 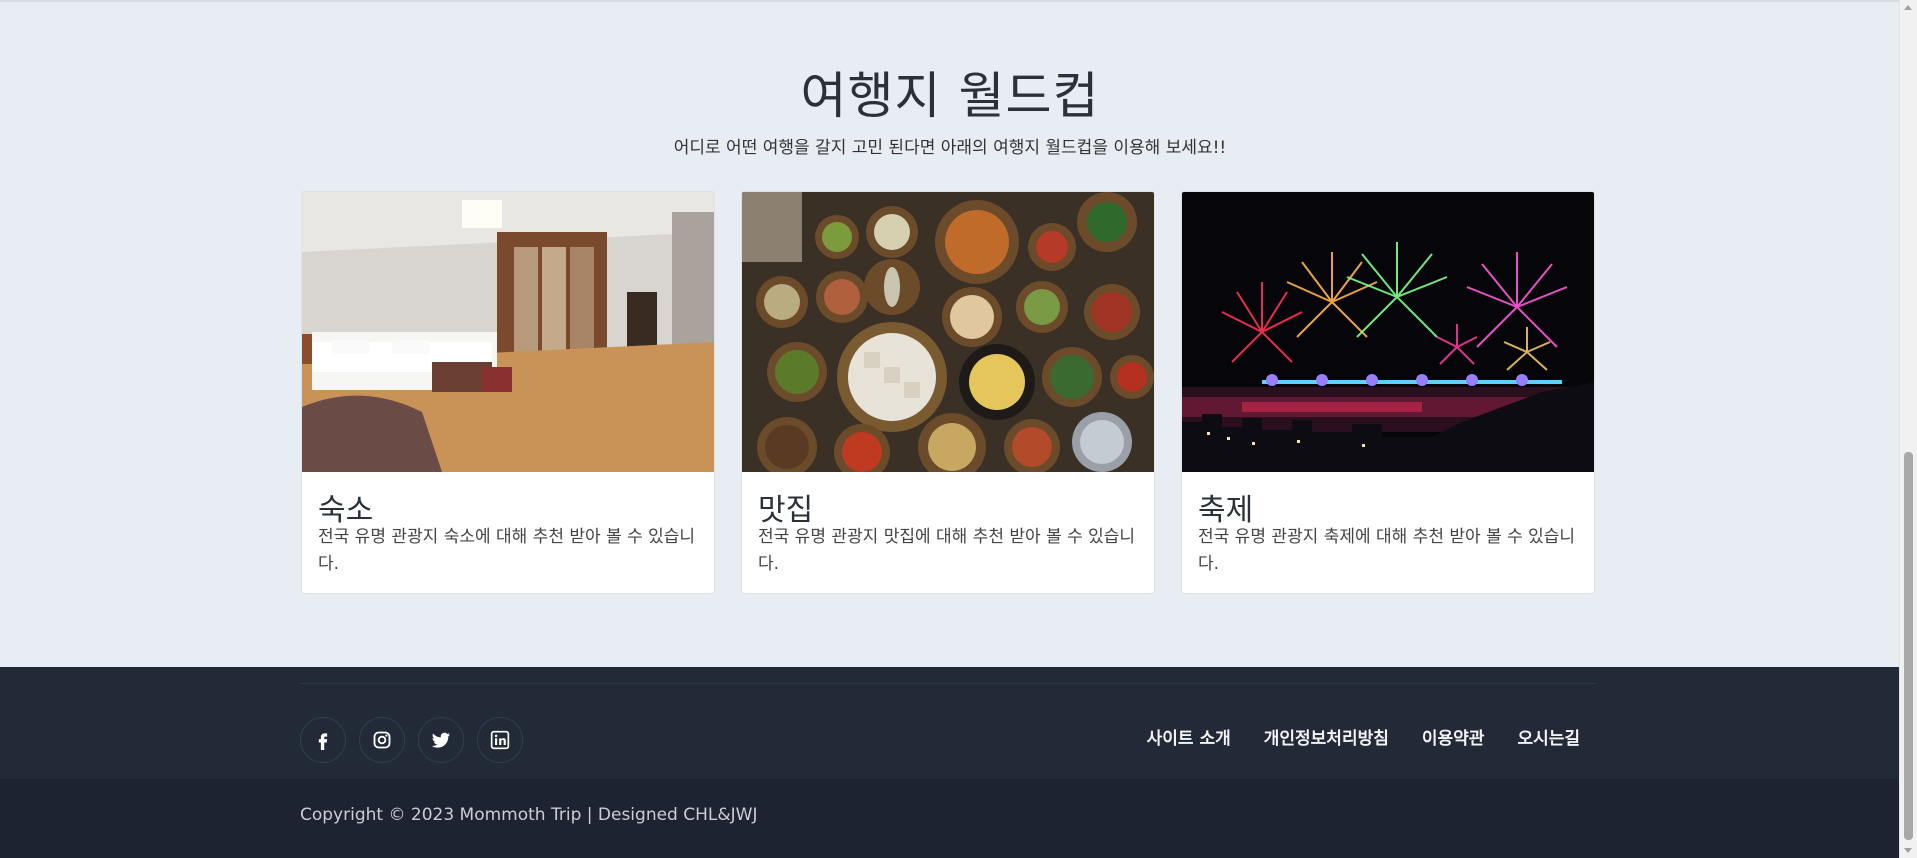 What do you see at coordinates (1908, 850) in the screenshot?
I see `scroll-down-arrow-icon` at bounding box center [1908, 850].